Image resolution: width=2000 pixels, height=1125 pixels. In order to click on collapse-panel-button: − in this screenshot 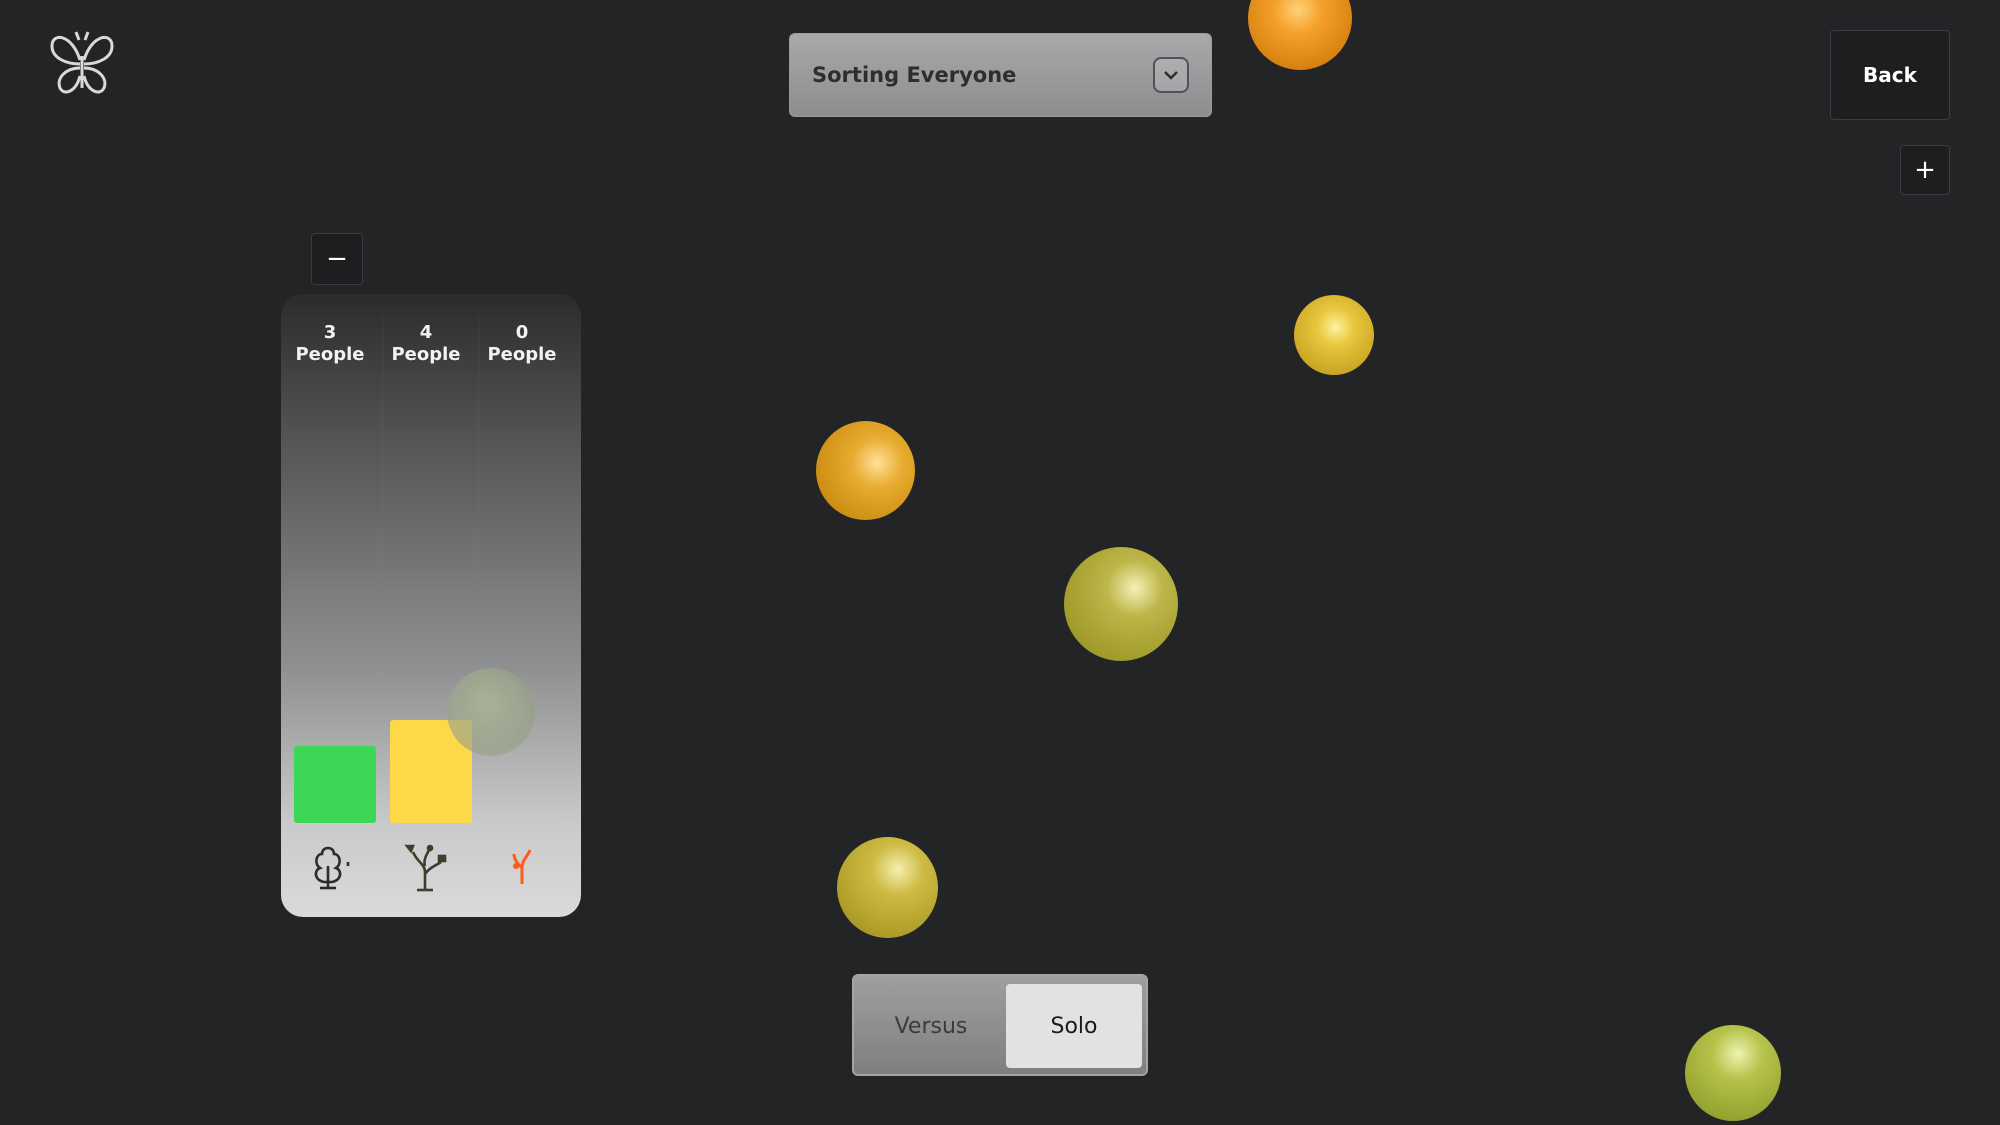, I will do `click(337, 259)`.